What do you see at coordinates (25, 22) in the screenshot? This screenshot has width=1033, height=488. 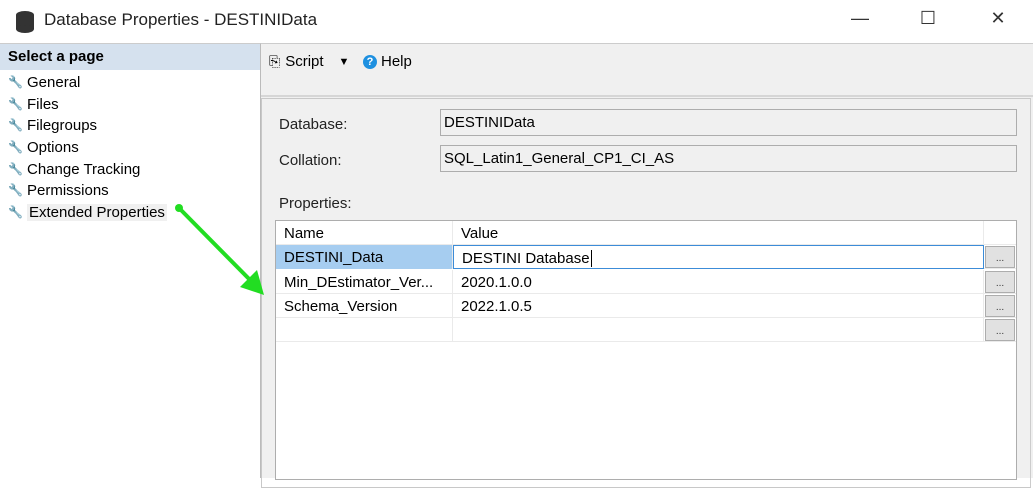 I see `database-icon` at bounding box center [25, 22].